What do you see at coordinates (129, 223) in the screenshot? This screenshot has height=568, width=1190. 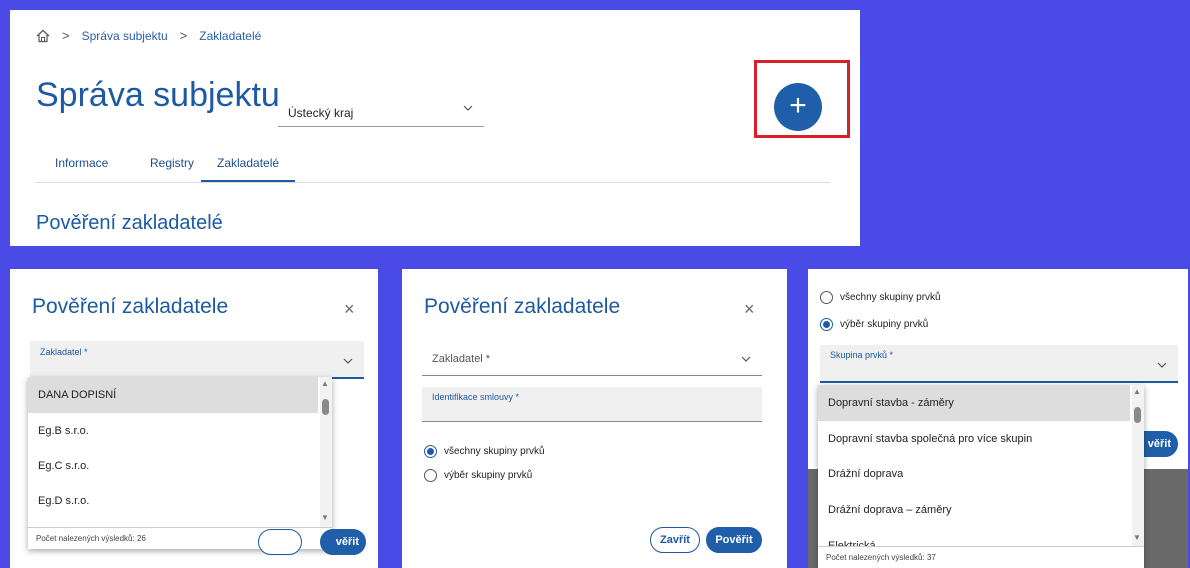 I see `section-title: Pověření zakladatelé` at bounding box center [129, 223].